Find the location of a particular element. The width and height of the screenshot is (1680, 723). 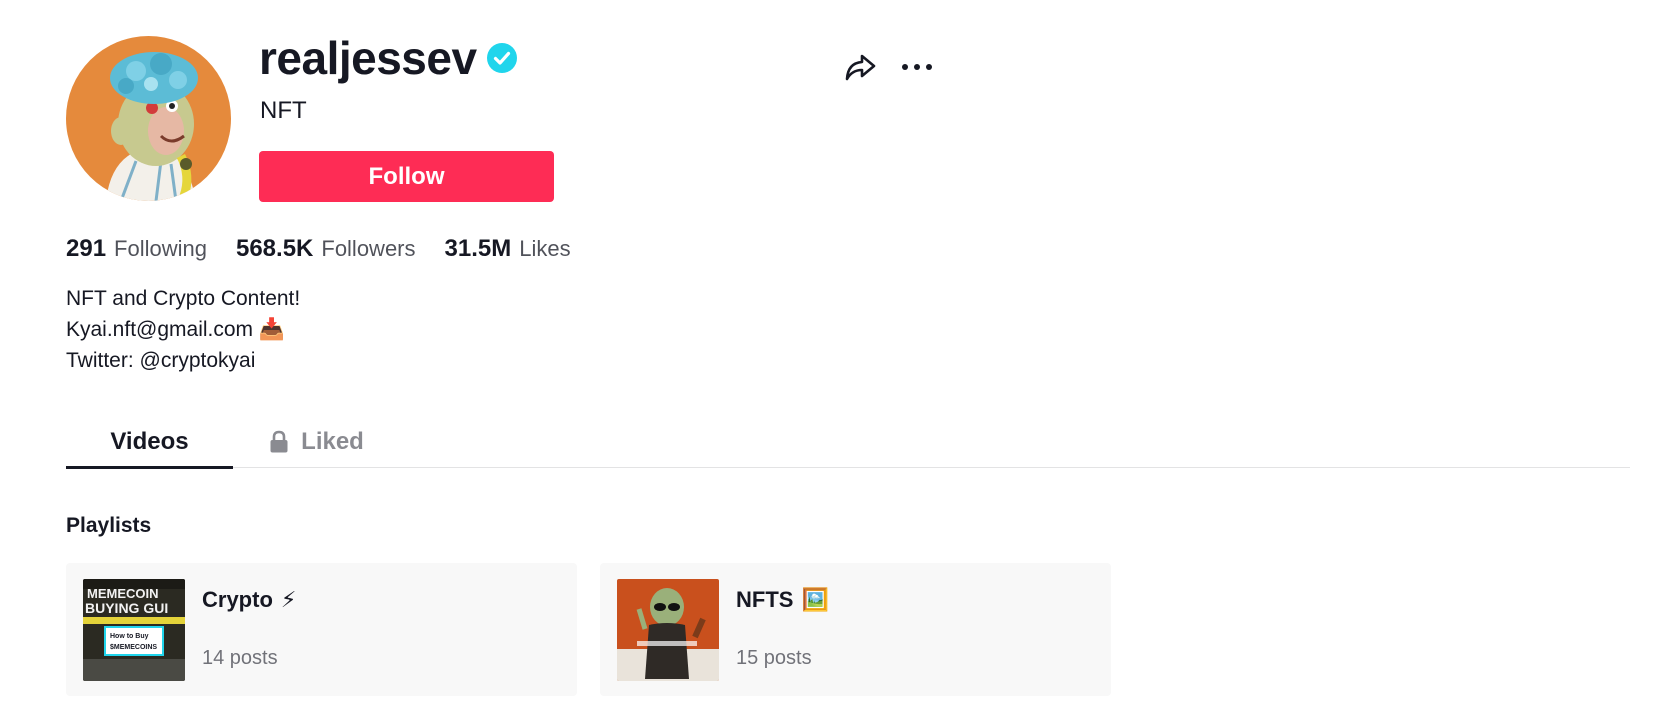

playlist-post-count: 15 posts is located at coordinates (774, 658).